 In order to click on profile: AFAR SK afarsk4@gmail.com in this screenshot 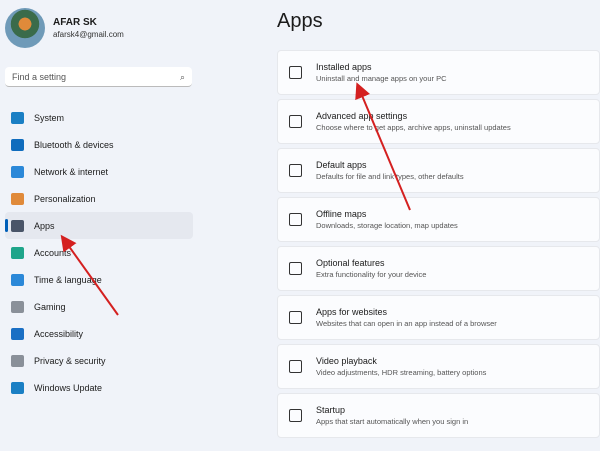, I will do `click(64, 28)`.